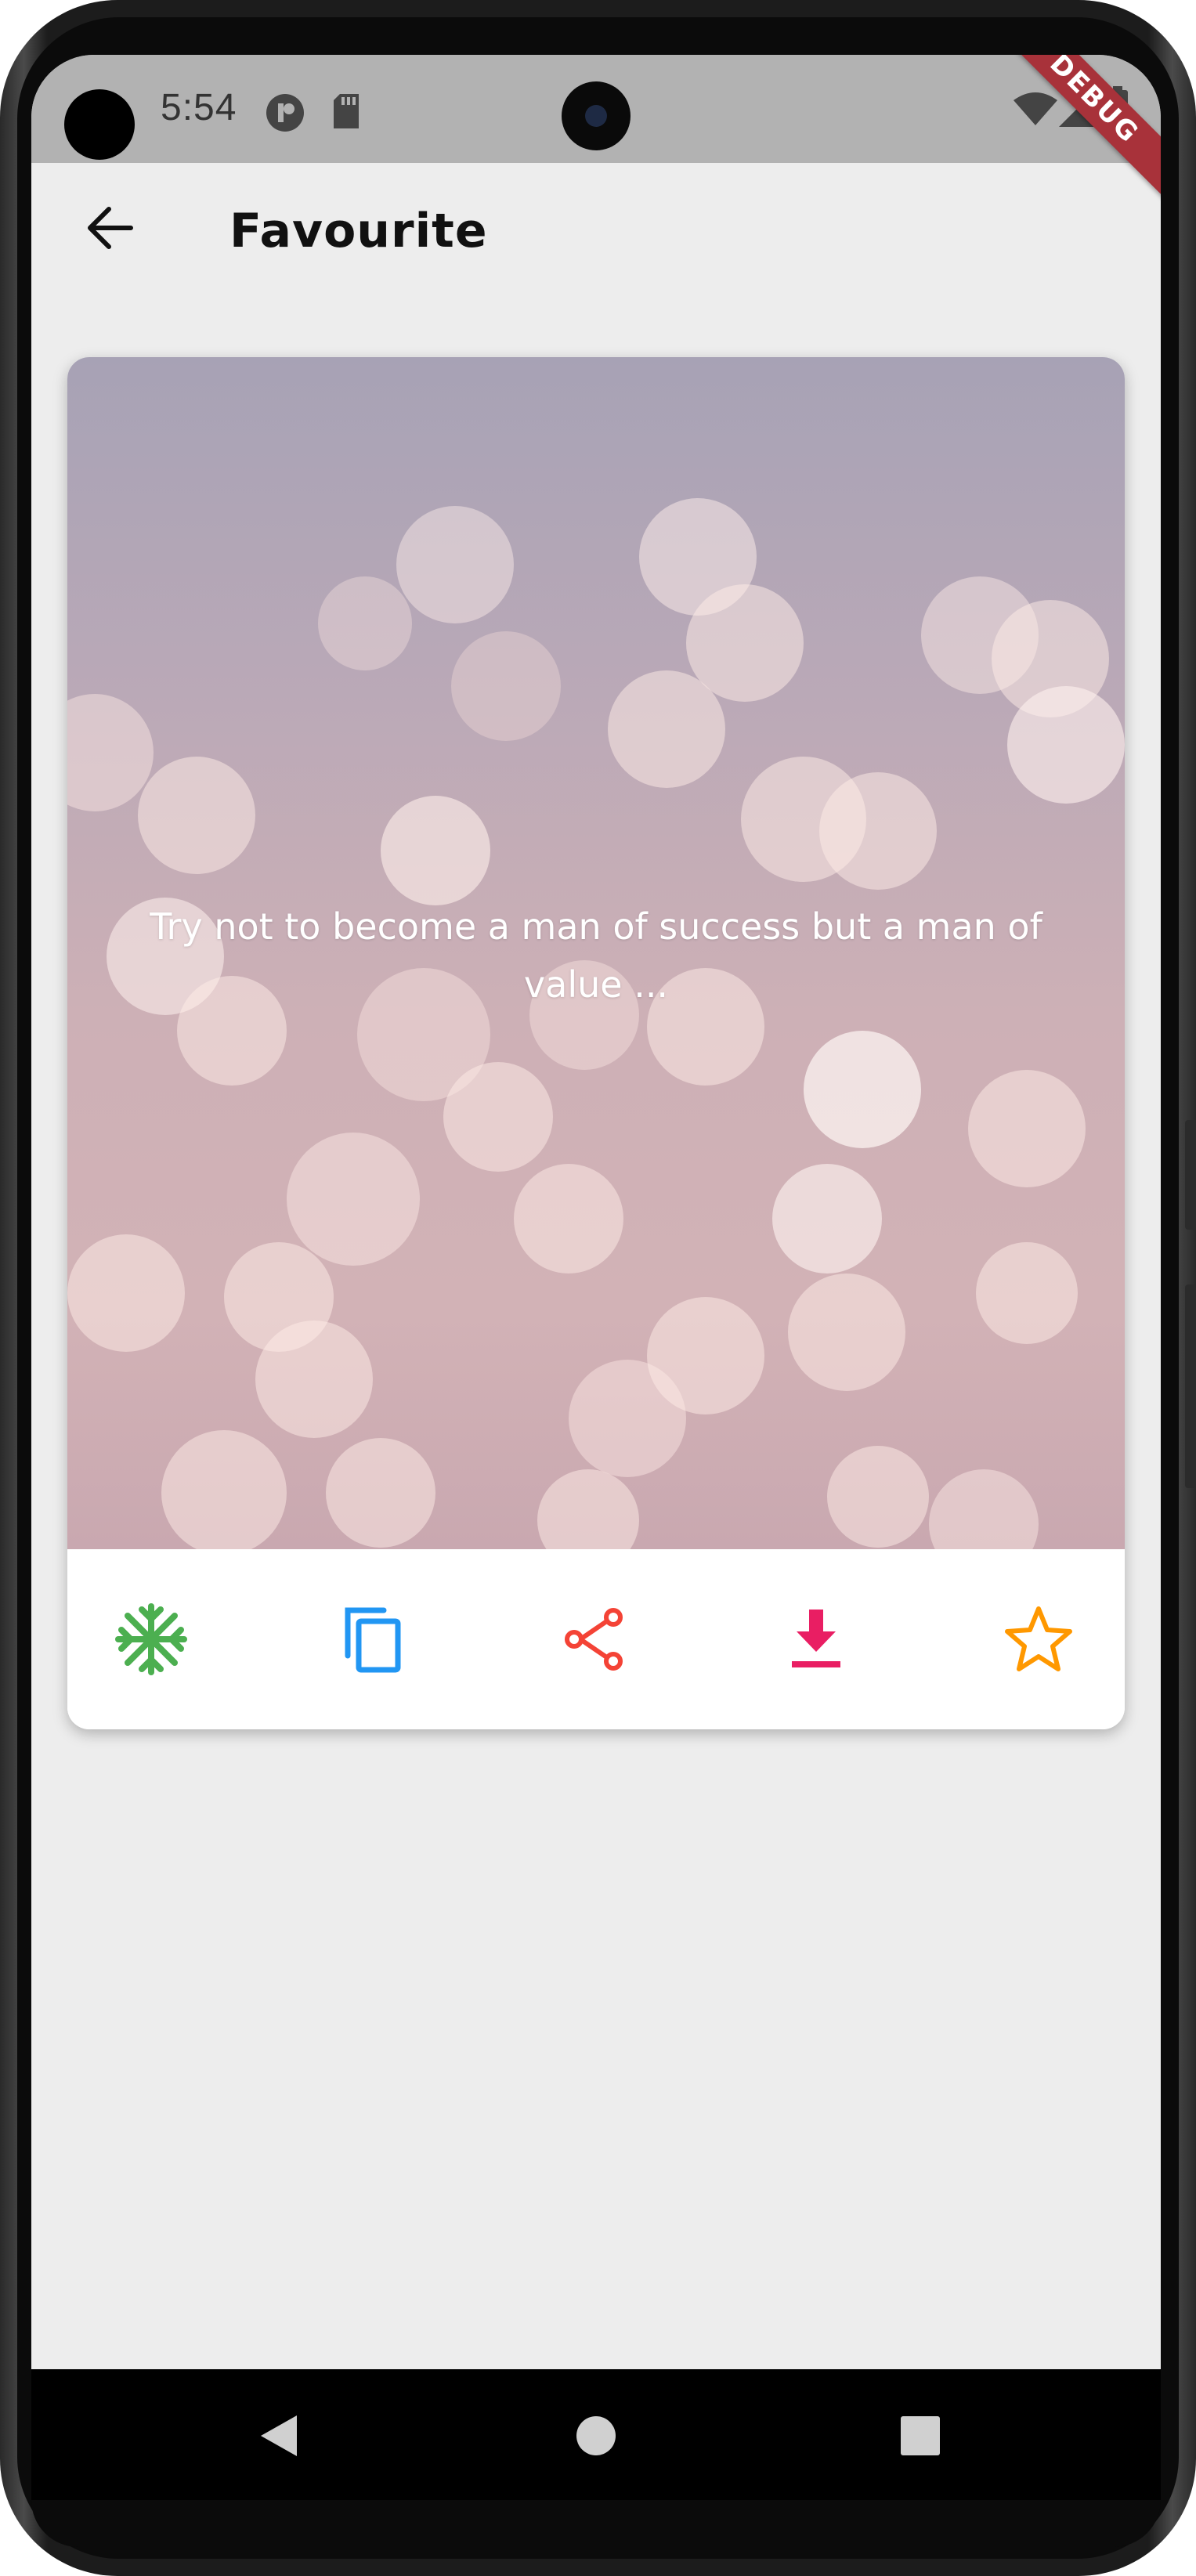 The height and width of the screenshot is (2576, 1196). Describe the element at coordinates (1190, 1175) in the screenshot. I see `volume-button` at that location.